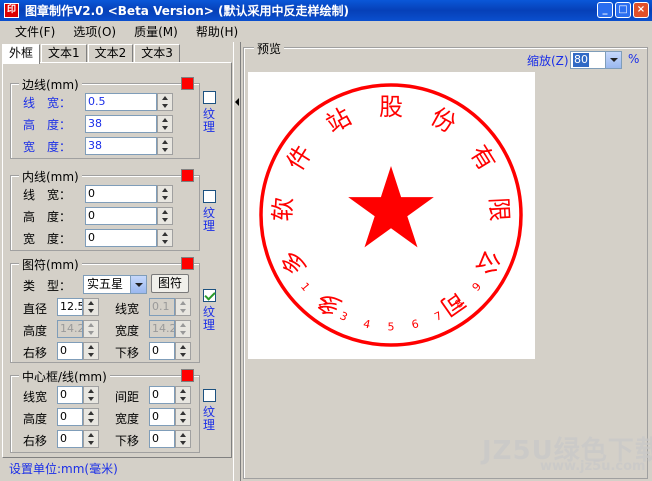  I want to click on symbol-line-width-spinner, so click(183, 307).